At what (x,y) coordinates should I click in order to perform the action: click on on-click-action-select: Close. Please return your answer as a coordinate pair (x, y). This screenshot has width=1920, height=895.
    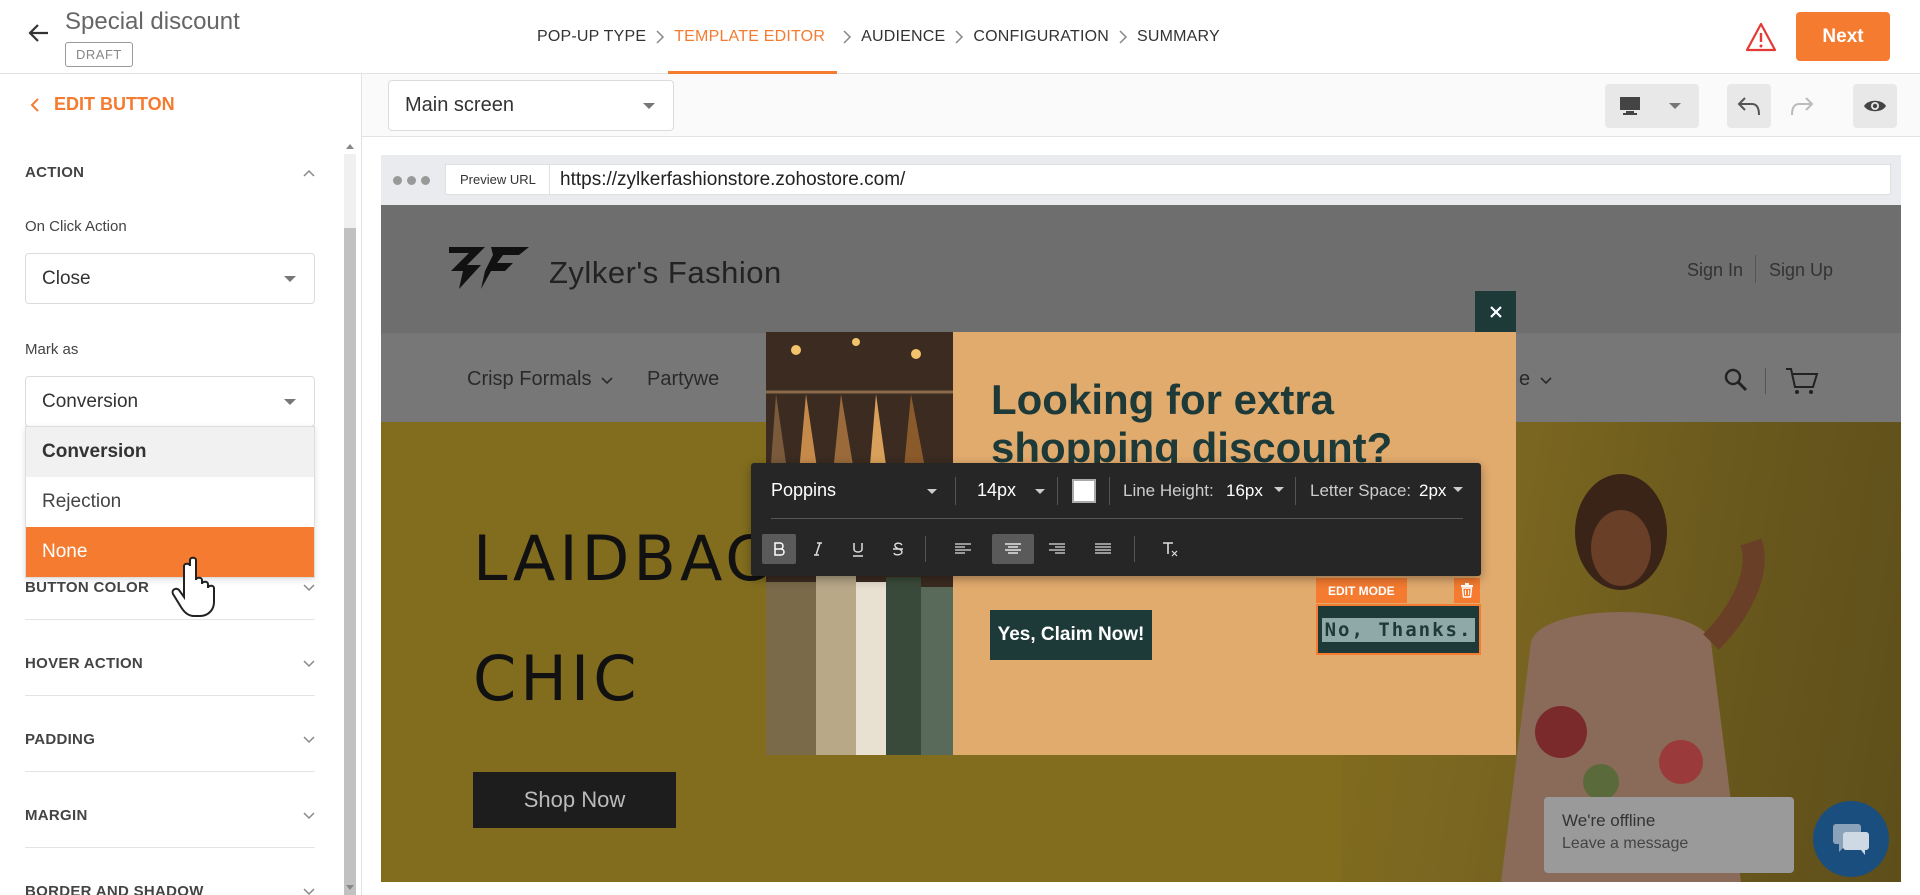
    Looking at the image, I should click on (170, 278).